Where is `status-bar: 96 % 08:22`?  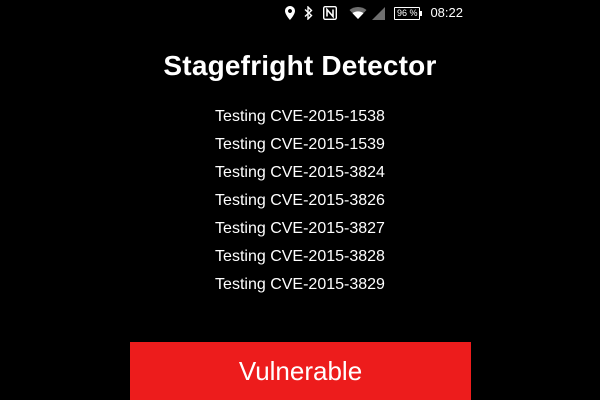 status-bar: 96 % 08:22 is located at coordinates (300, 13).